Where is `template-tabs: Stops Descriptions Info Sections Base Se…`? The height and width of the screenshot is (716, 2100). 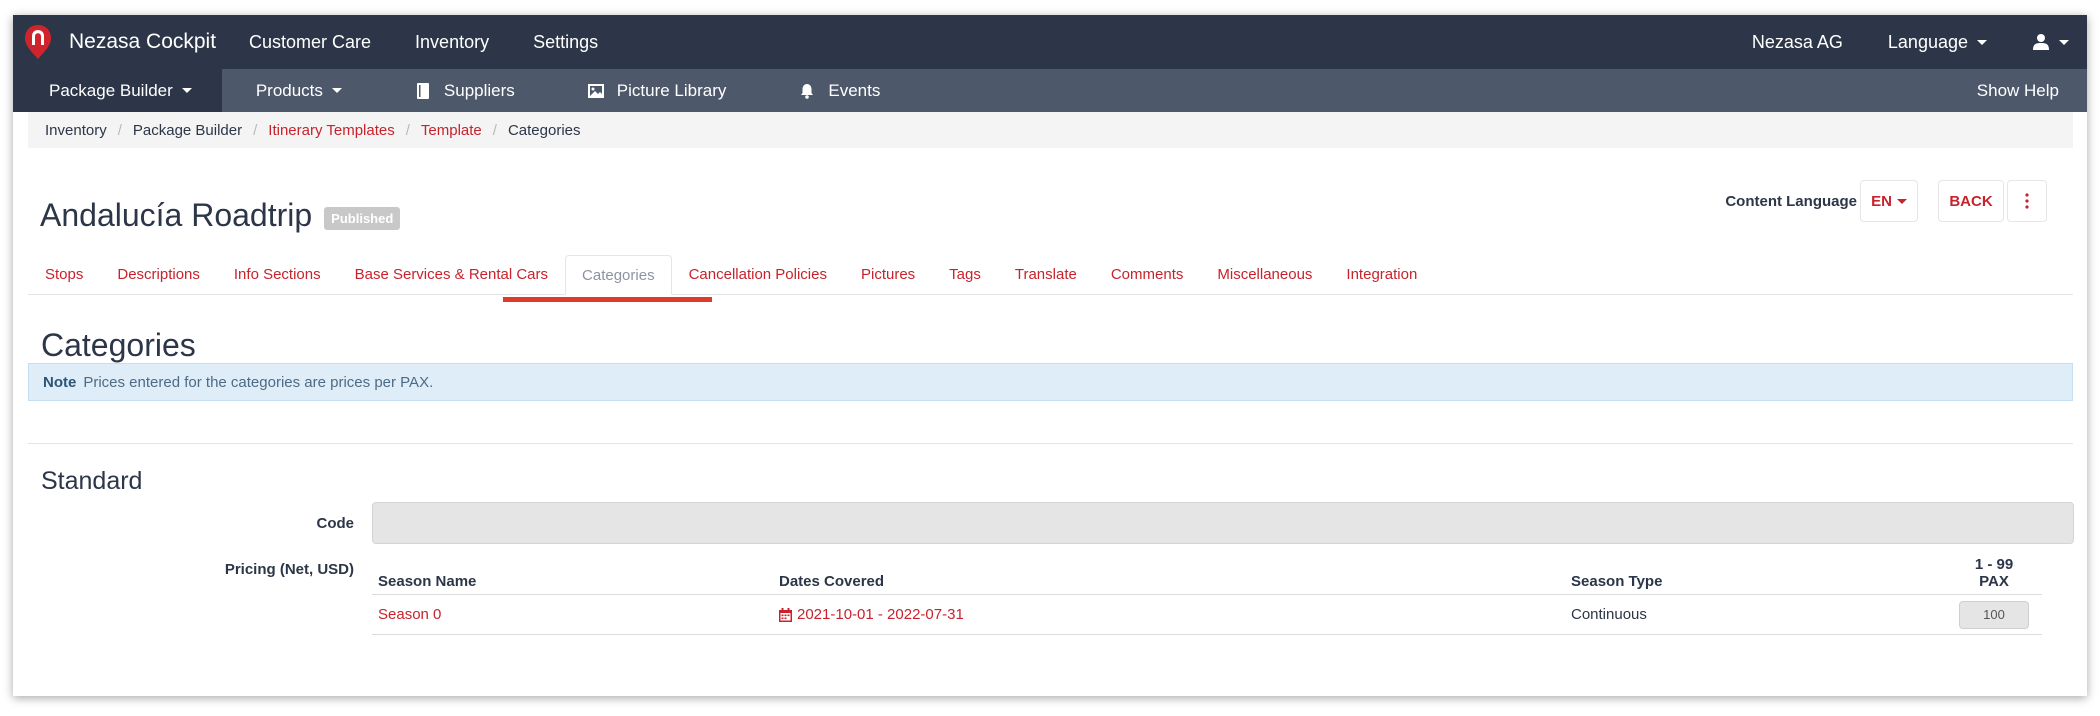 template-tabs: Stops Descriptions Info Sections Base Se… is located at coordinates (1050, 275).